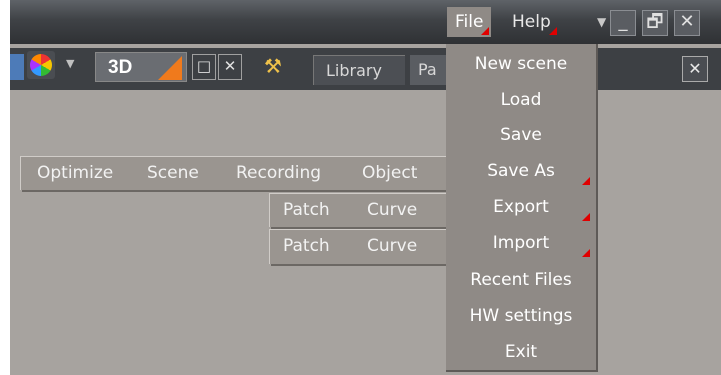  I want to click on menu-item-hw-settings: HW settings, so click(521, 316).